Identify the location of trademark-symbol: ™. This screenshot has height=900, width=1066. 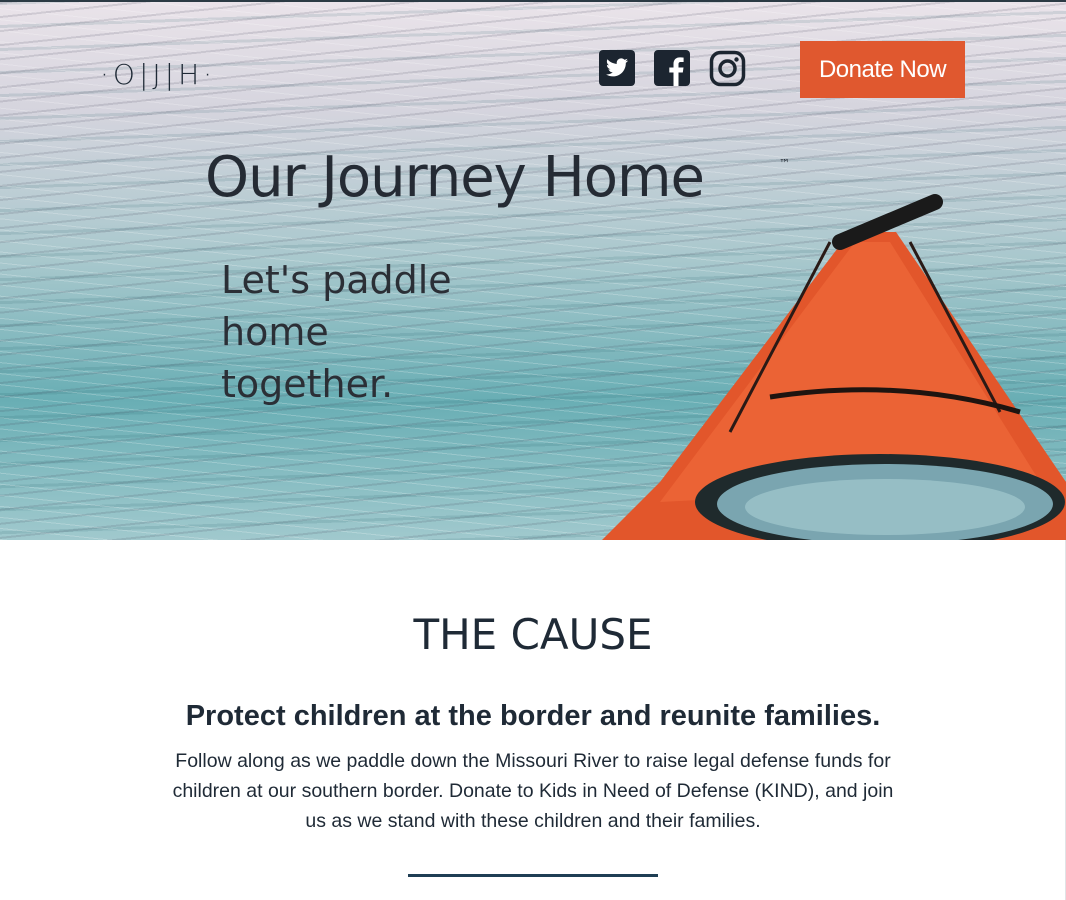
(784, 163).